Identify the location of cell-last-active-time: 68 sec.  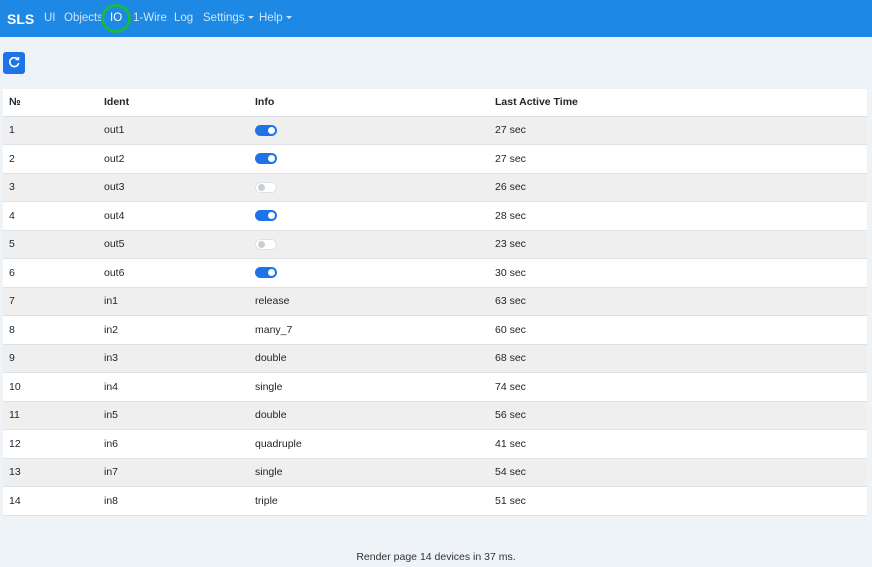
(678, 358).